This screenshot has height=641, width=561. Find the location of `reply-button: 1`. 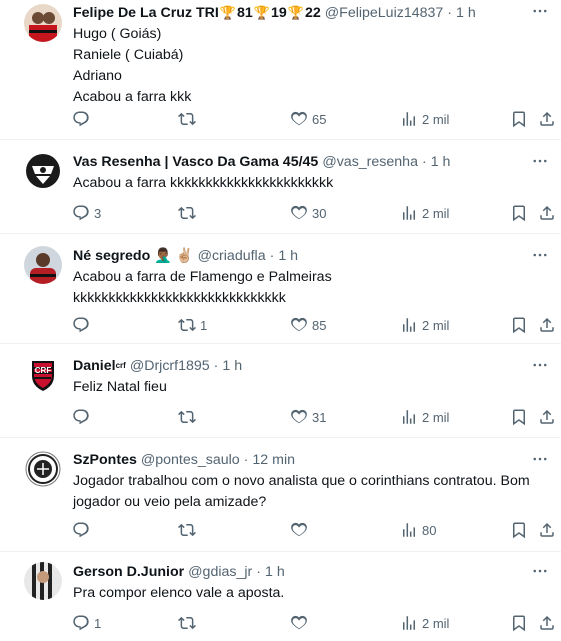

reply-button: 1 is located at coordinates (86, 623).